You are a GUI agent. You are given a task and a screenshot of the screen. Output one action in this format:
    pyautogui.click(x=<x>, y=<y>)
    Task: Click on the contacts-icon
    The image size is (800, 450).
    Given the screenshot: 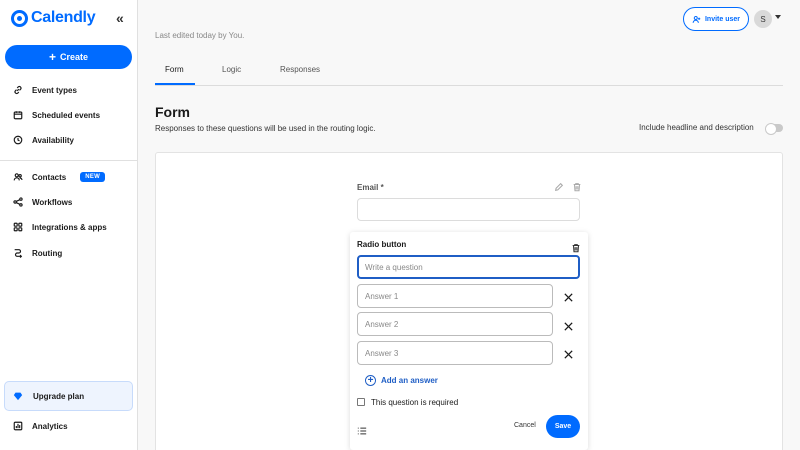 What is the action you would take?
    pyautogui.click(x=17, y=177)
    